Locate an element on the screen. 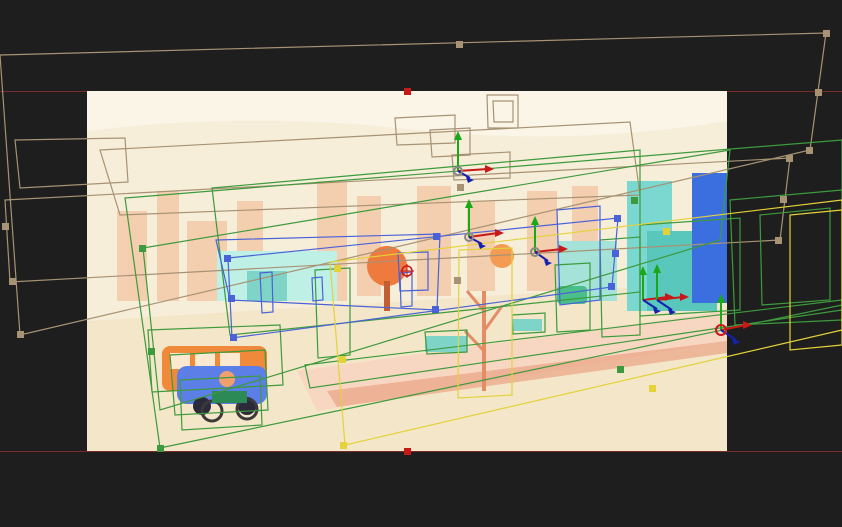  anchor-point-icon is located at coordinates (407, 271).